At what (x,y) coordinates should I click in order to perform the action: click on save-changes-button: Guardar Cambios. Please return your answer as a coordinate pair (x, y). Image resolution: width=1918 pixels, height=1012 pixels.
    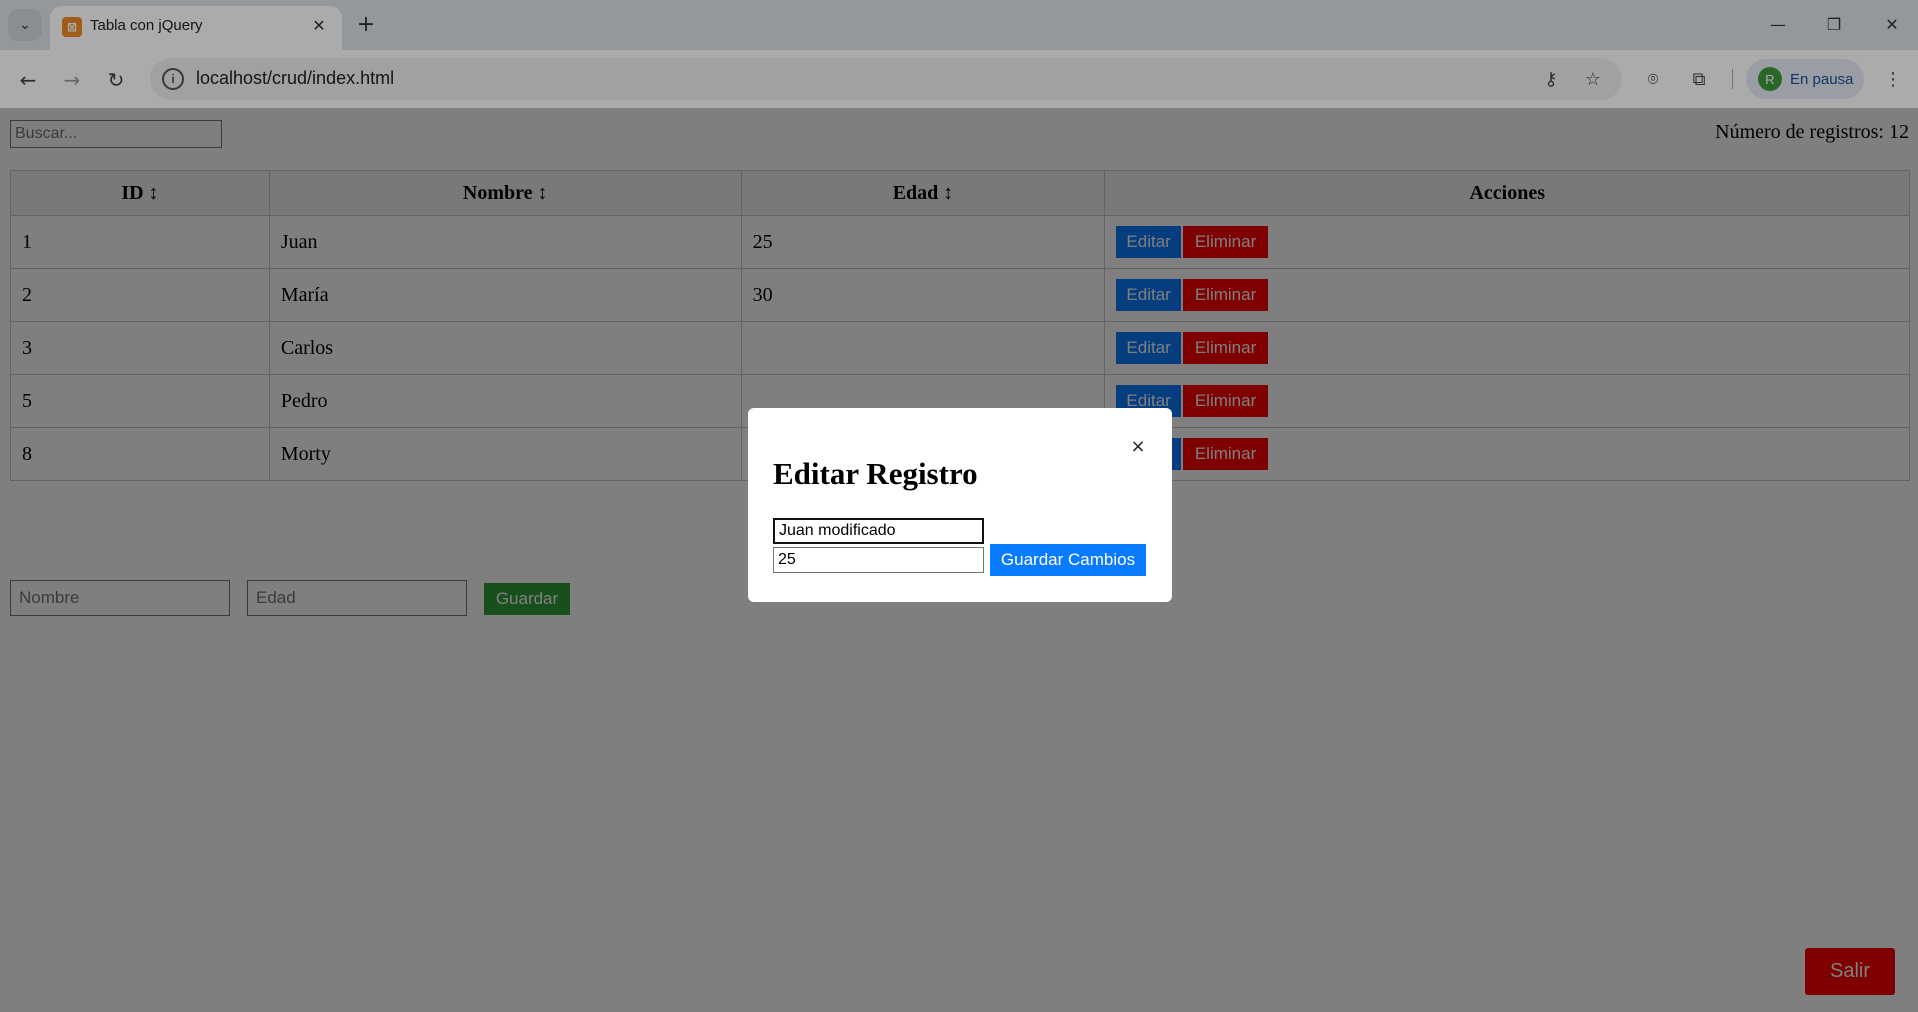
    Looking at the image, I should click on (1068, 560).